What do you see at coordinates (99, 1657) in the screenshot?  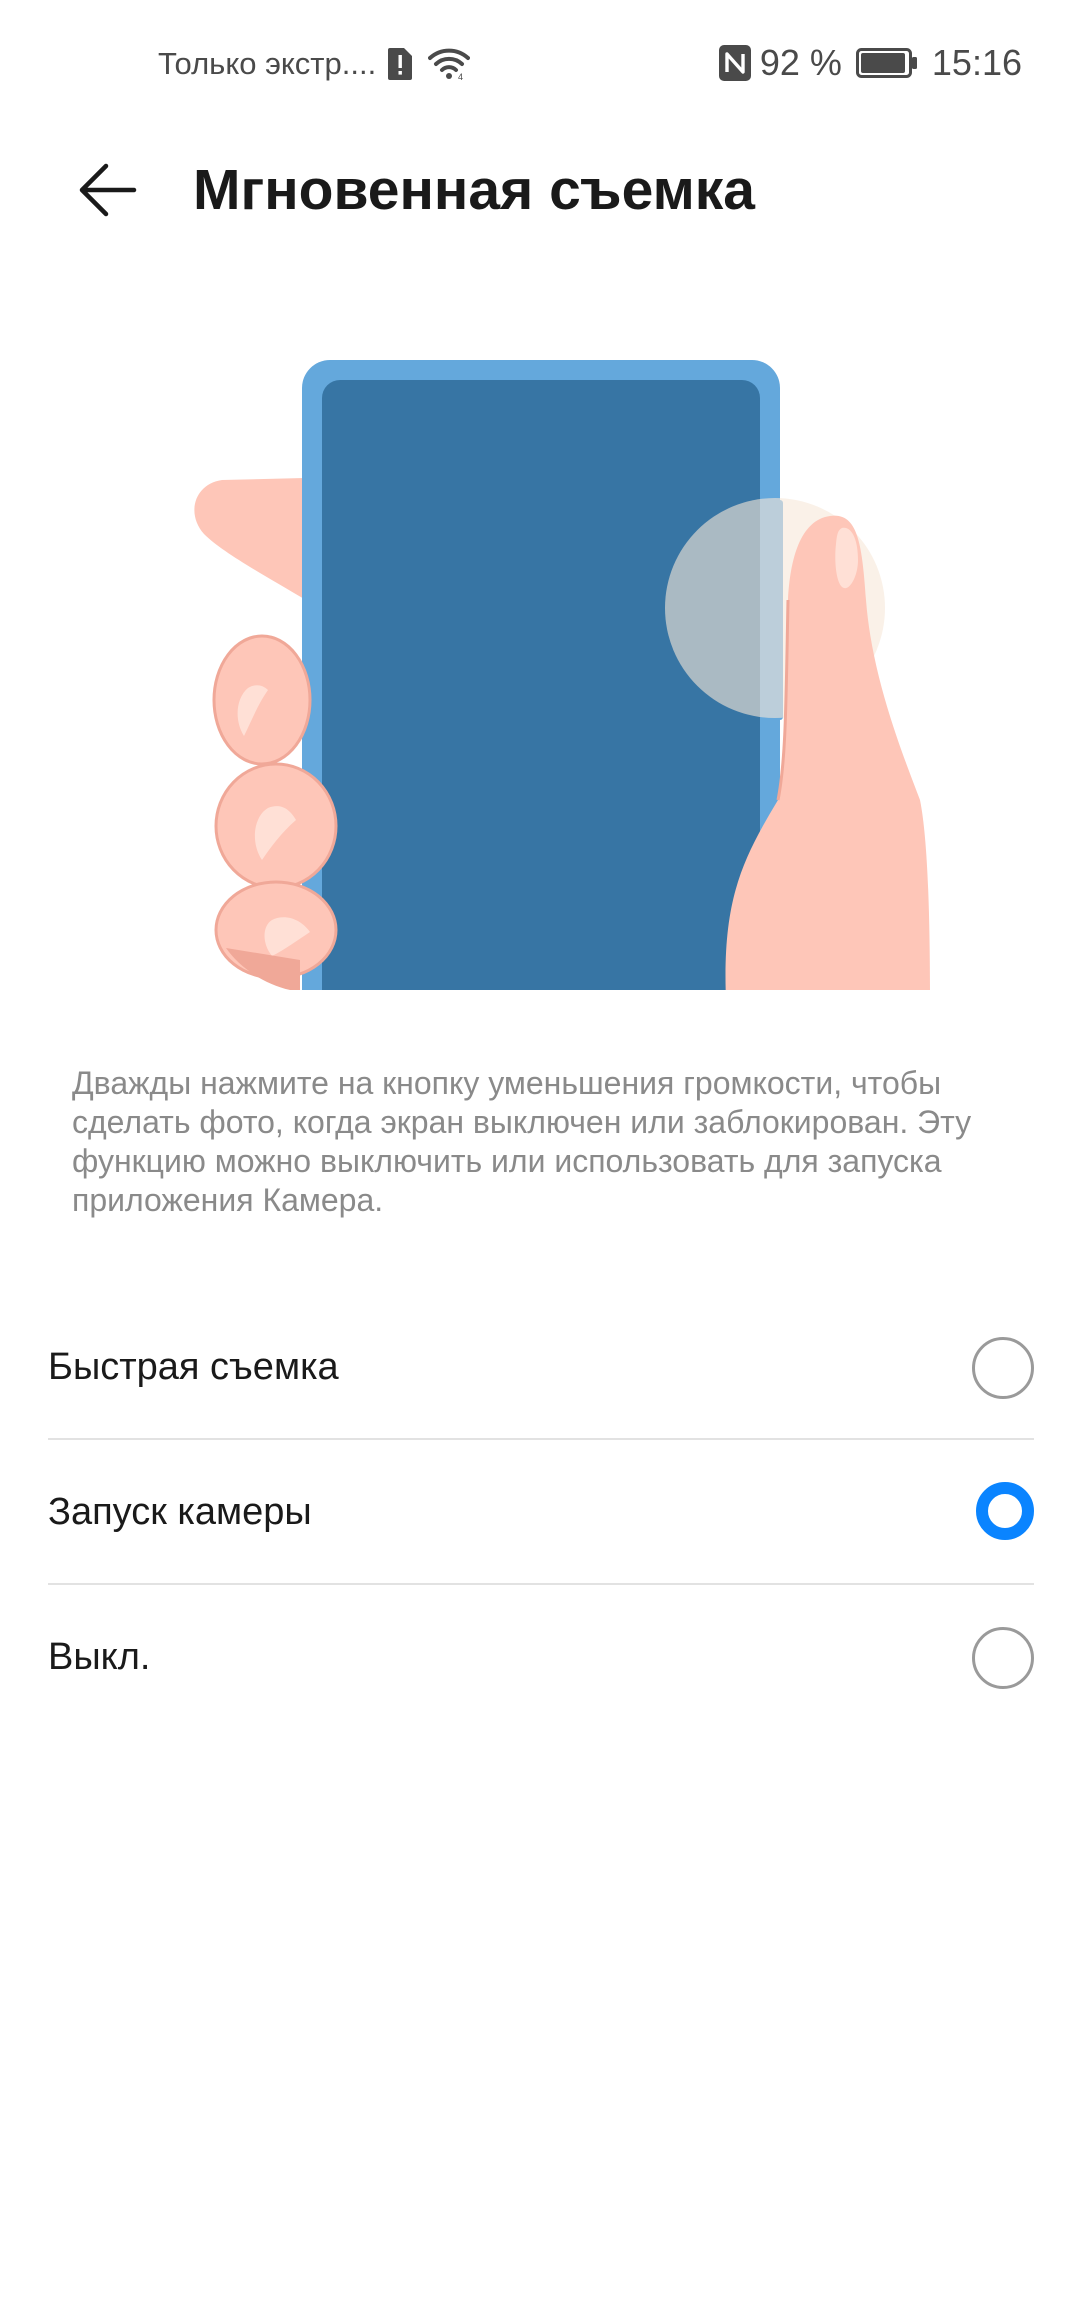 I see `option-label: Выкл.` at bounding box center [99, 1657].